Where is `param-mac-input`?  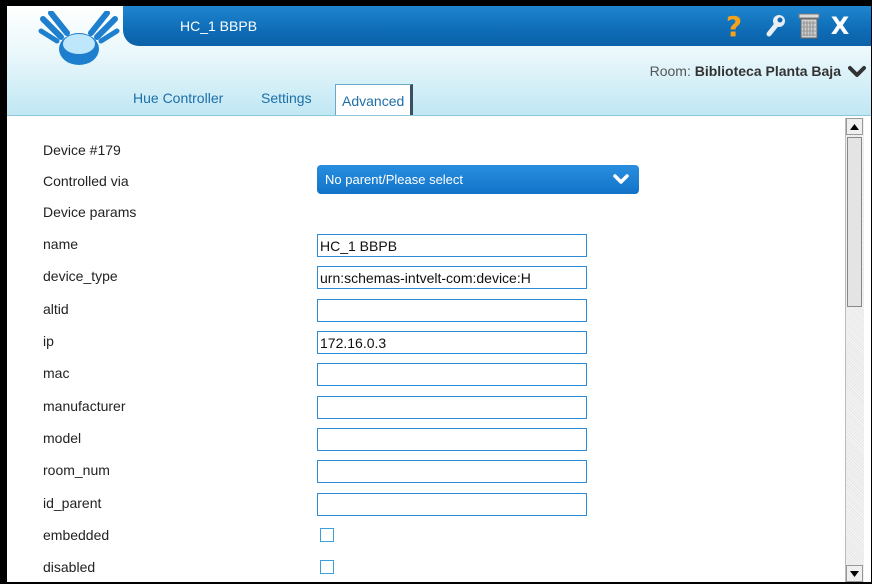
param-mac-input is located at coordinates (452, 374).